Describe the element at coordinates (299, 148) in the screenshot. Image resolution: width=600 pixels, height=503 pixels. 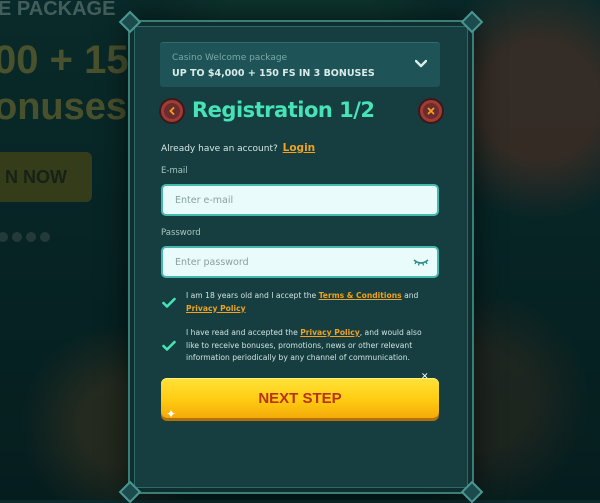
I see `login-link: Login` at that location.